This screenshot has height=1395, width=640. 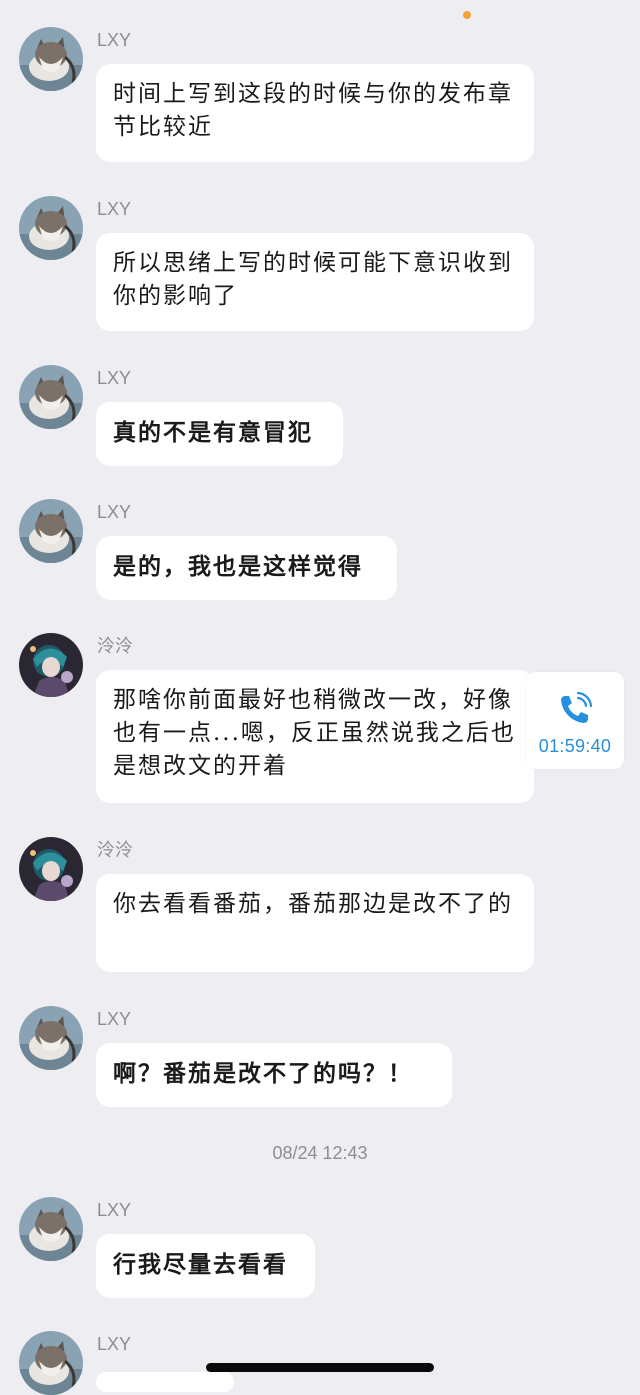 What do you see at coordinates (315, 923) in the screenshot?
I see `message-bubble: 你去看看番茄，番茄那边是改不了的` at bounding box center [315, 923].